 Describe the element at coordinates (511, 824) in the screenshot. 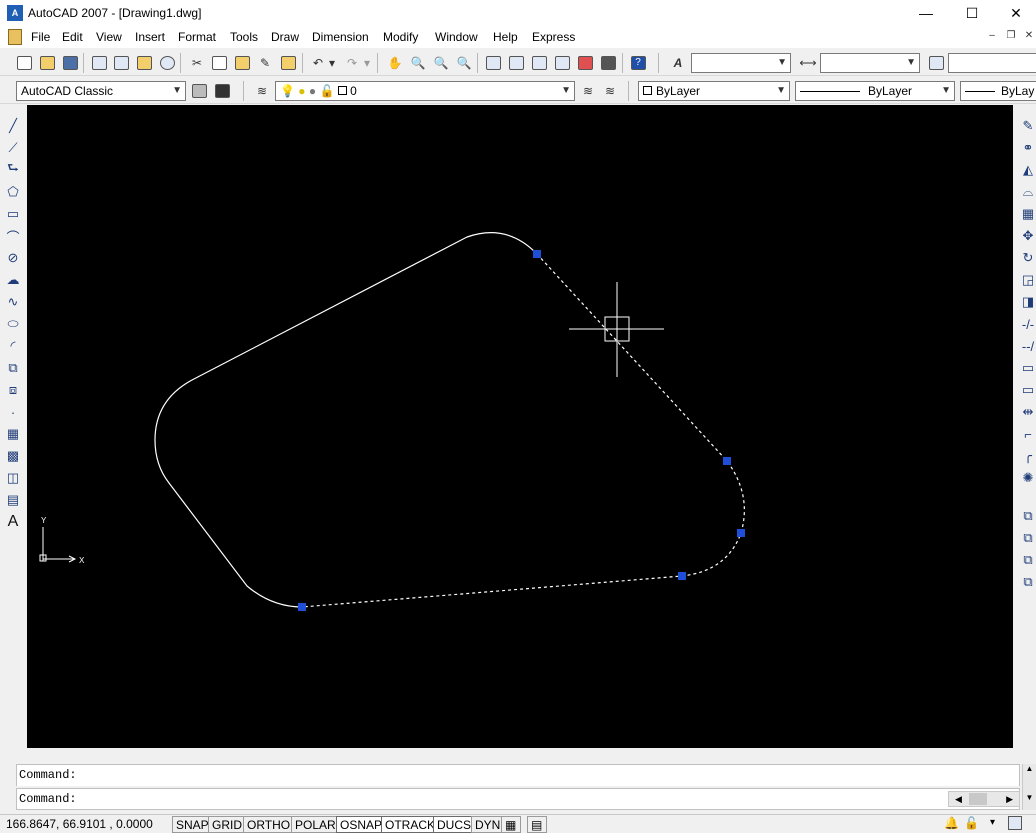

I see `lineweight-toggle-icon: ▦` at that location.